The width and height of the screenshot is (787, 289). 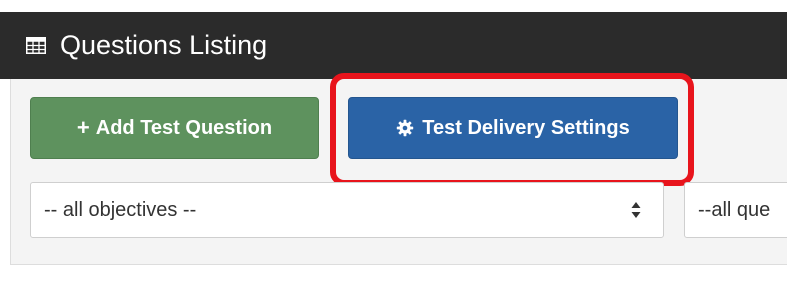 I want to click on add-test-question-button: + Add Test Question, so click(x=174, y=128).